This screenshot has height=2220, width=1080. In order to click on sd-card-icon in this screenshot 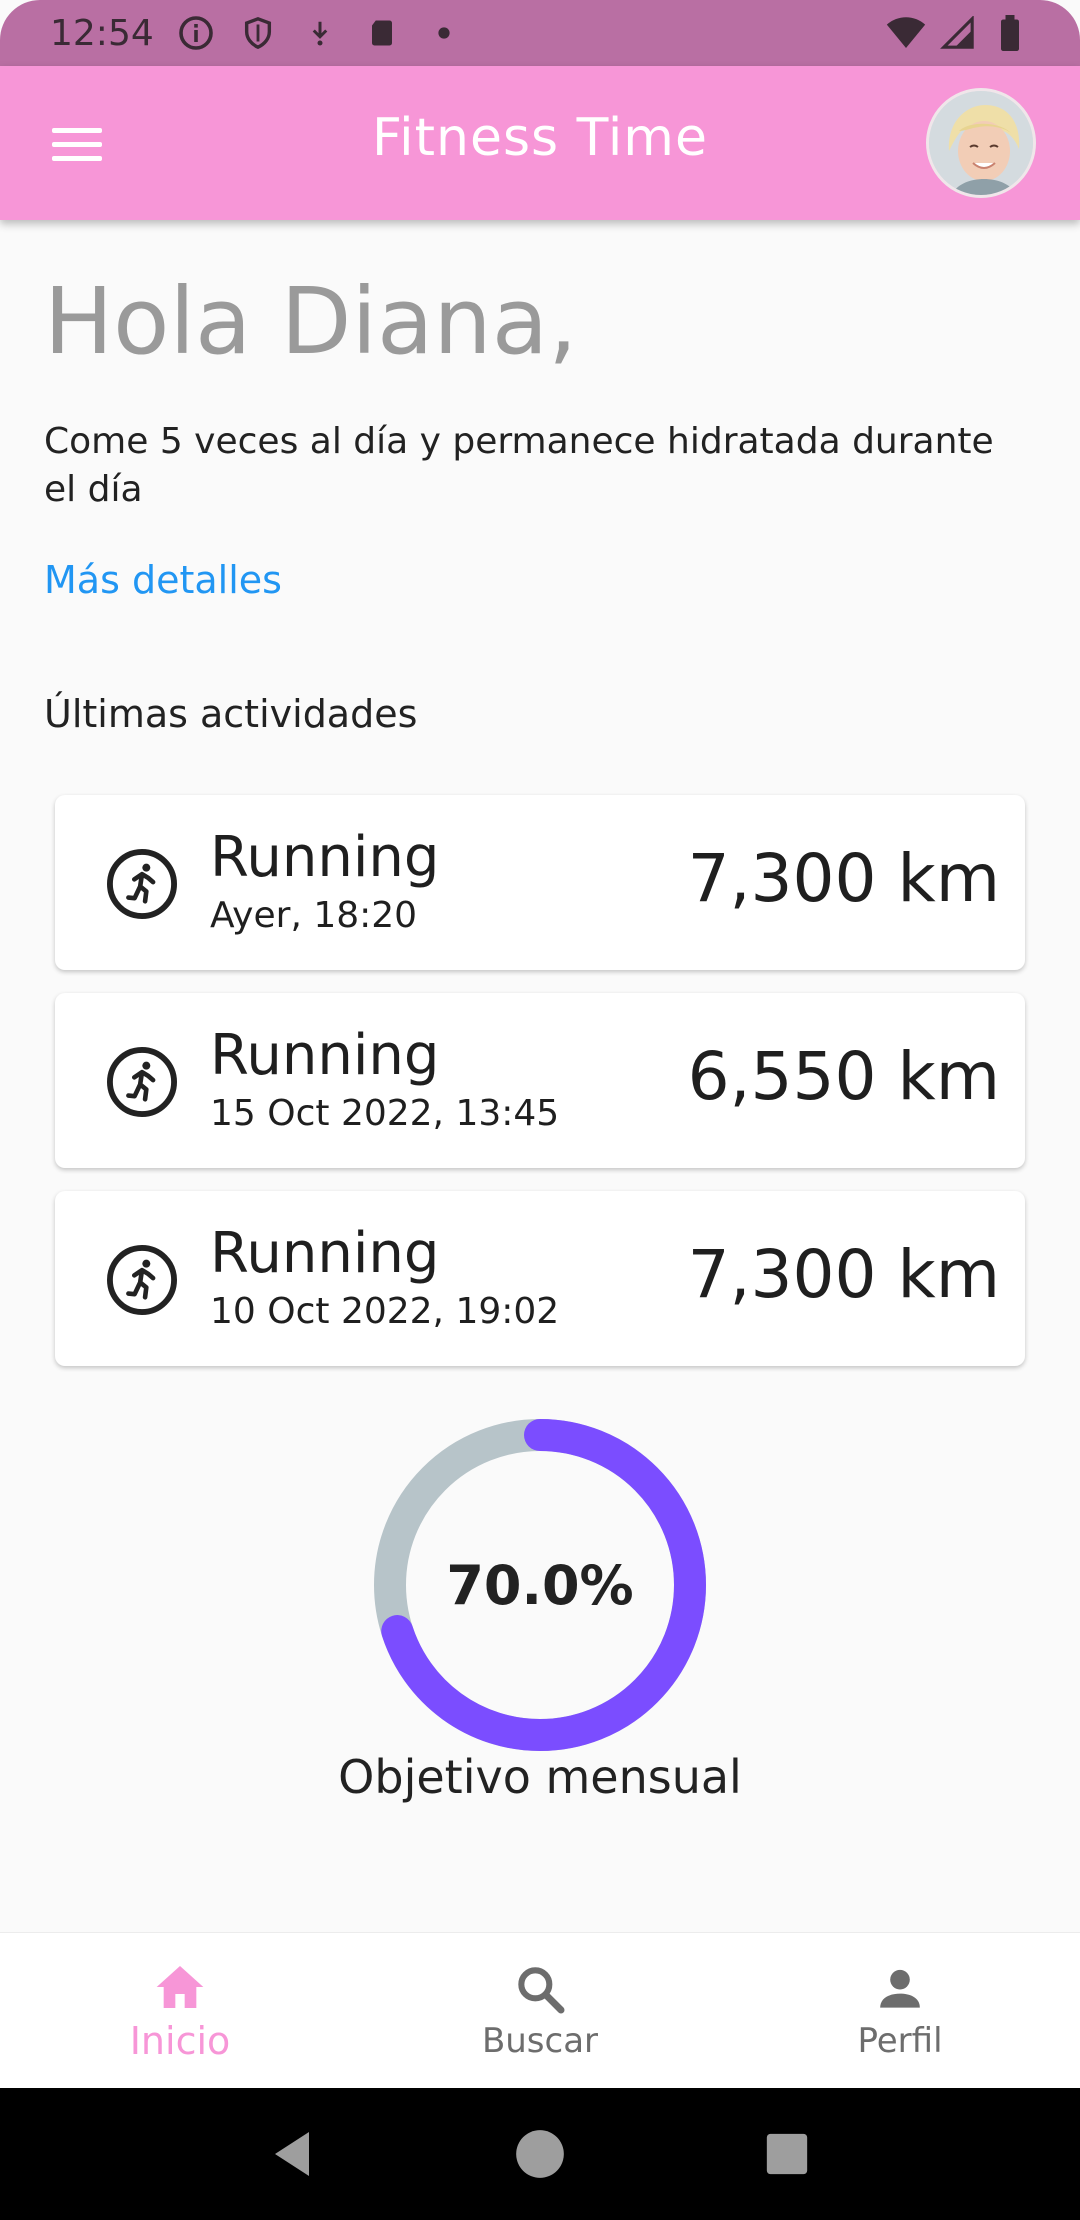, I will do `click(382, 33)`.